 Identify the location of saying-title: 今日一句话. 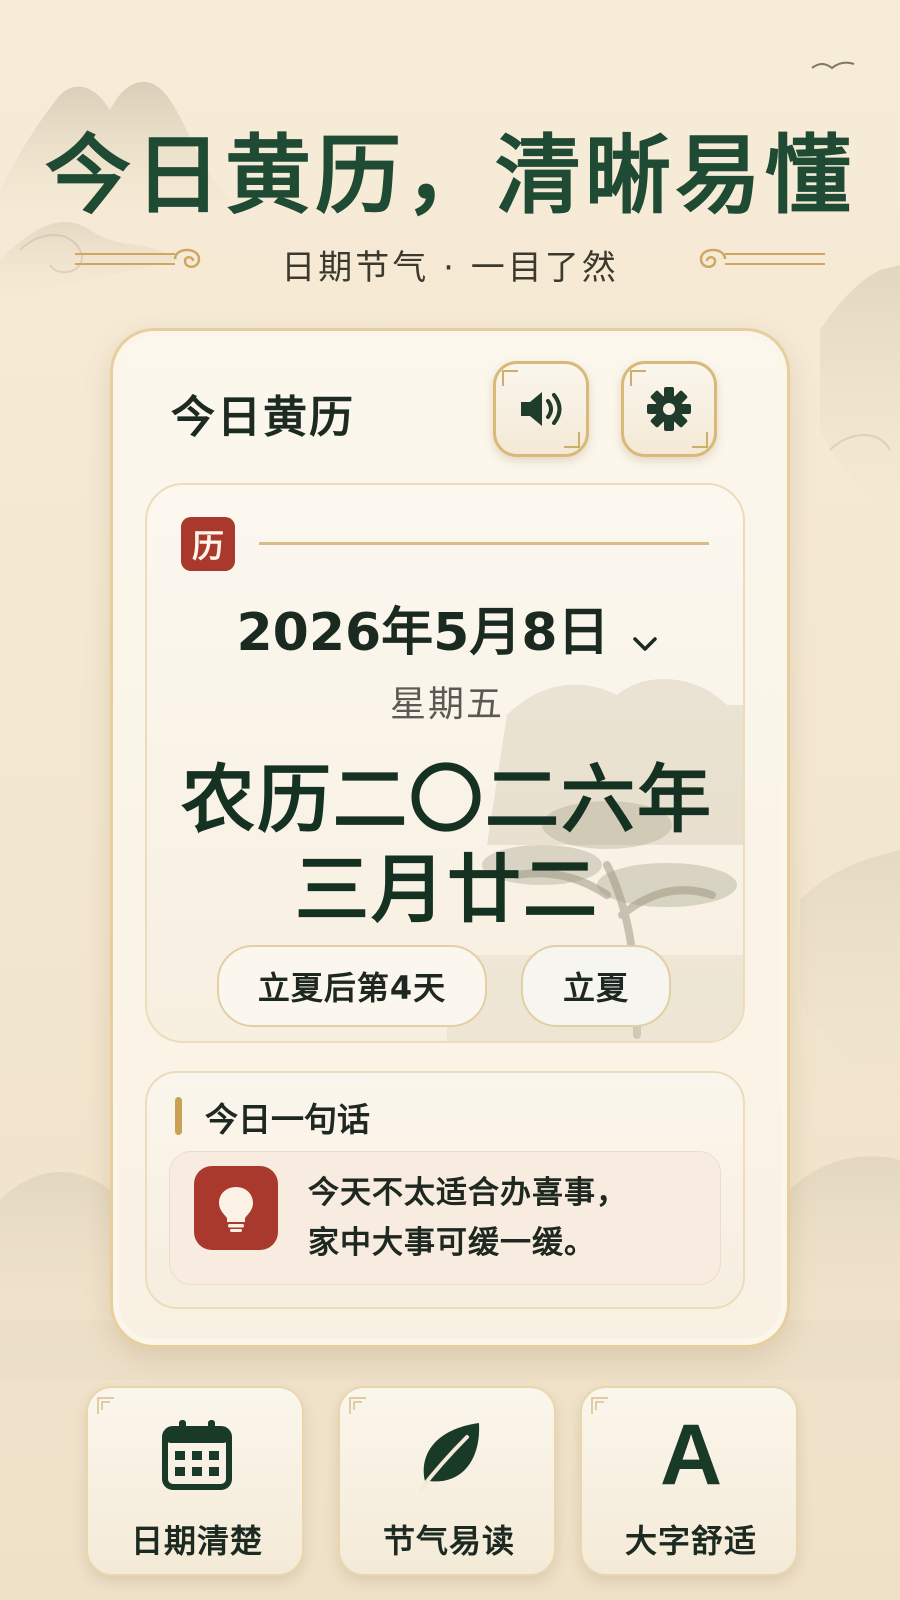
(287, 1119).